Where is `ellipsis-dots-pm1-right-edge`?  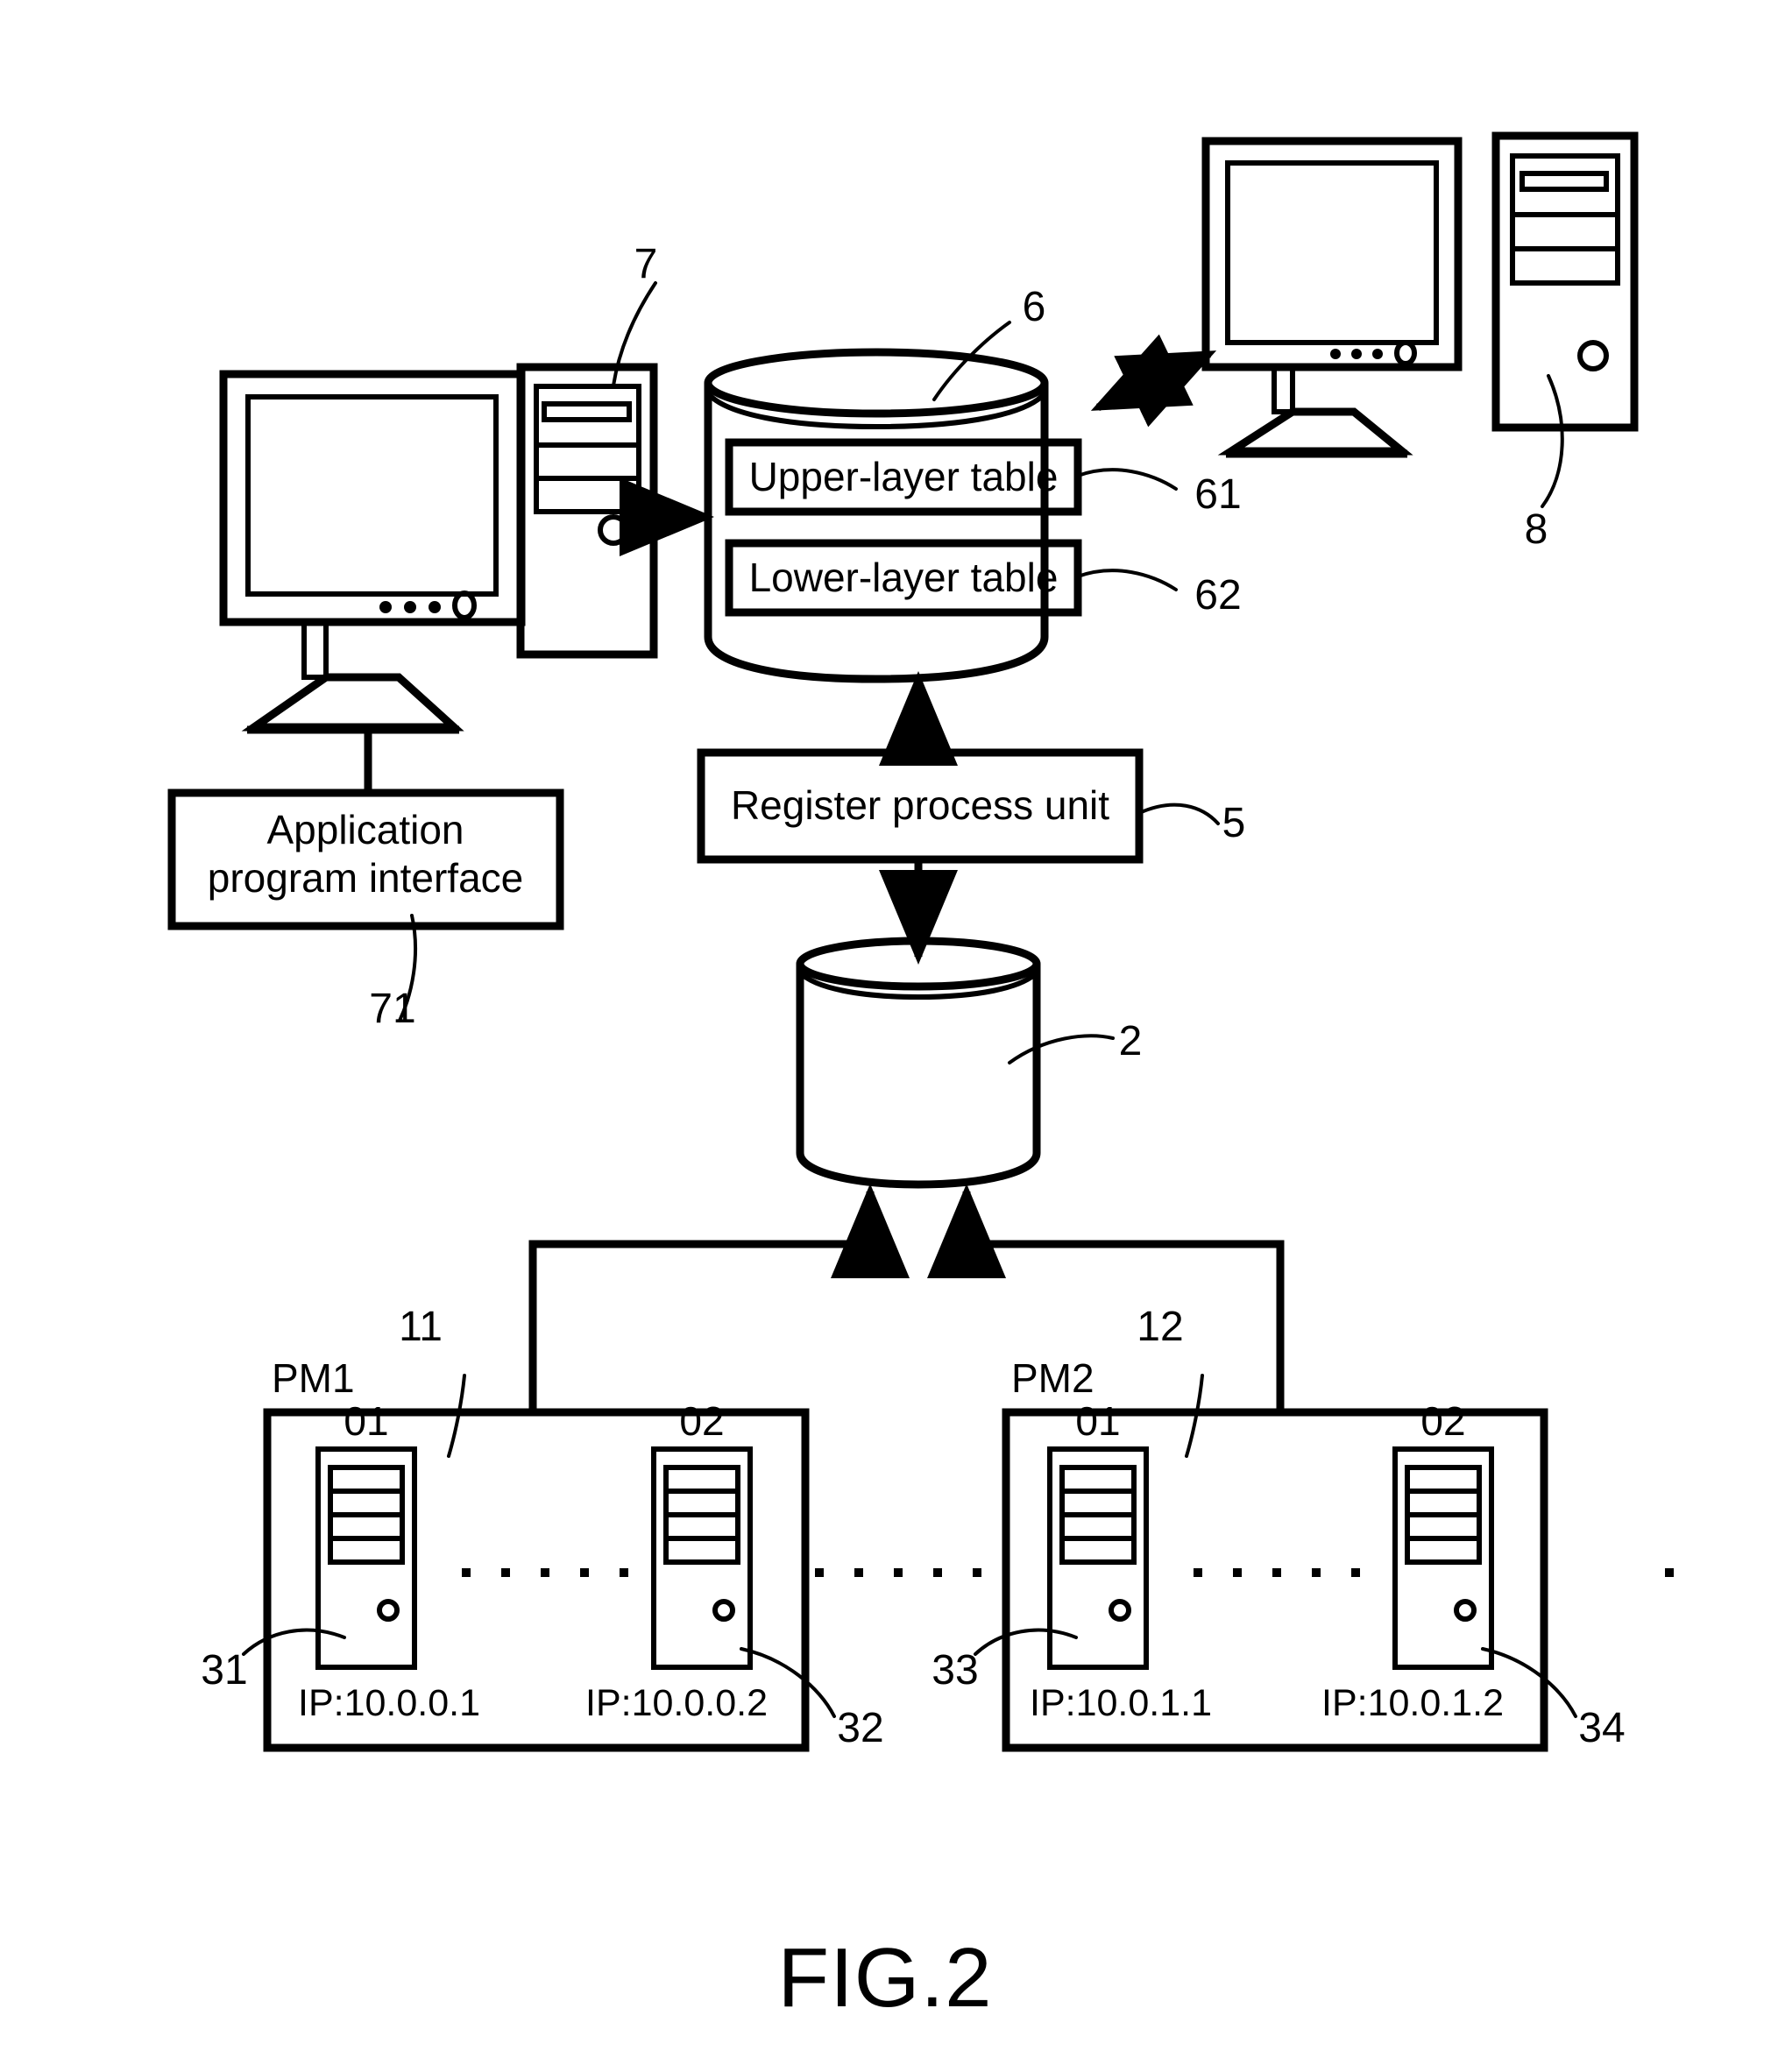 ellipsis-dots-pm1-right-edge is located at coordinates (1669, 1572).